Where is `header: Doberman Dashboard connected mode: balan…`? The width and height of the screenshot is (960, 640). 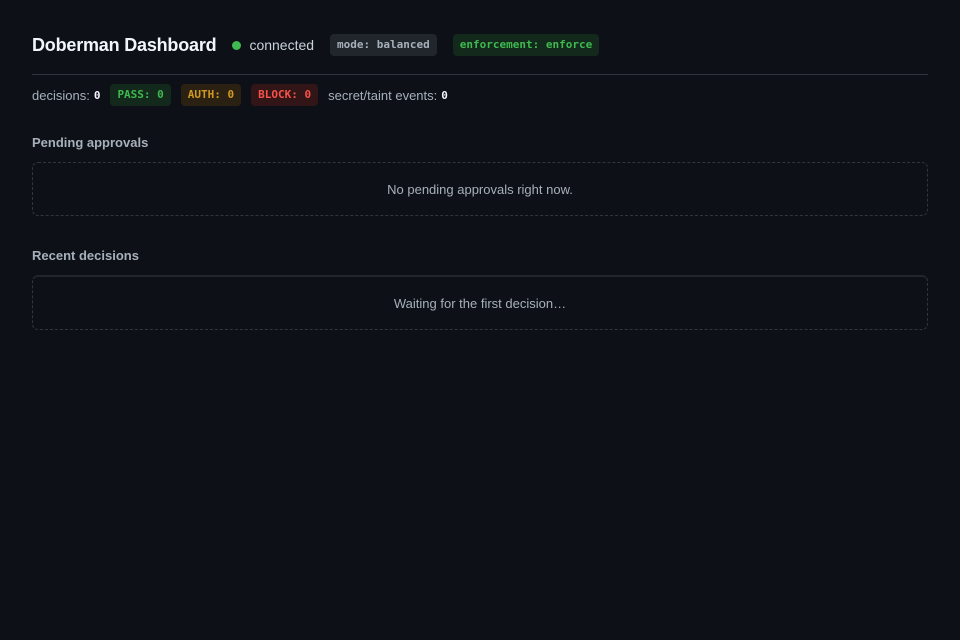
header: Doberman Dashboard connected mode: balan… is located at coordinates (480, 34).